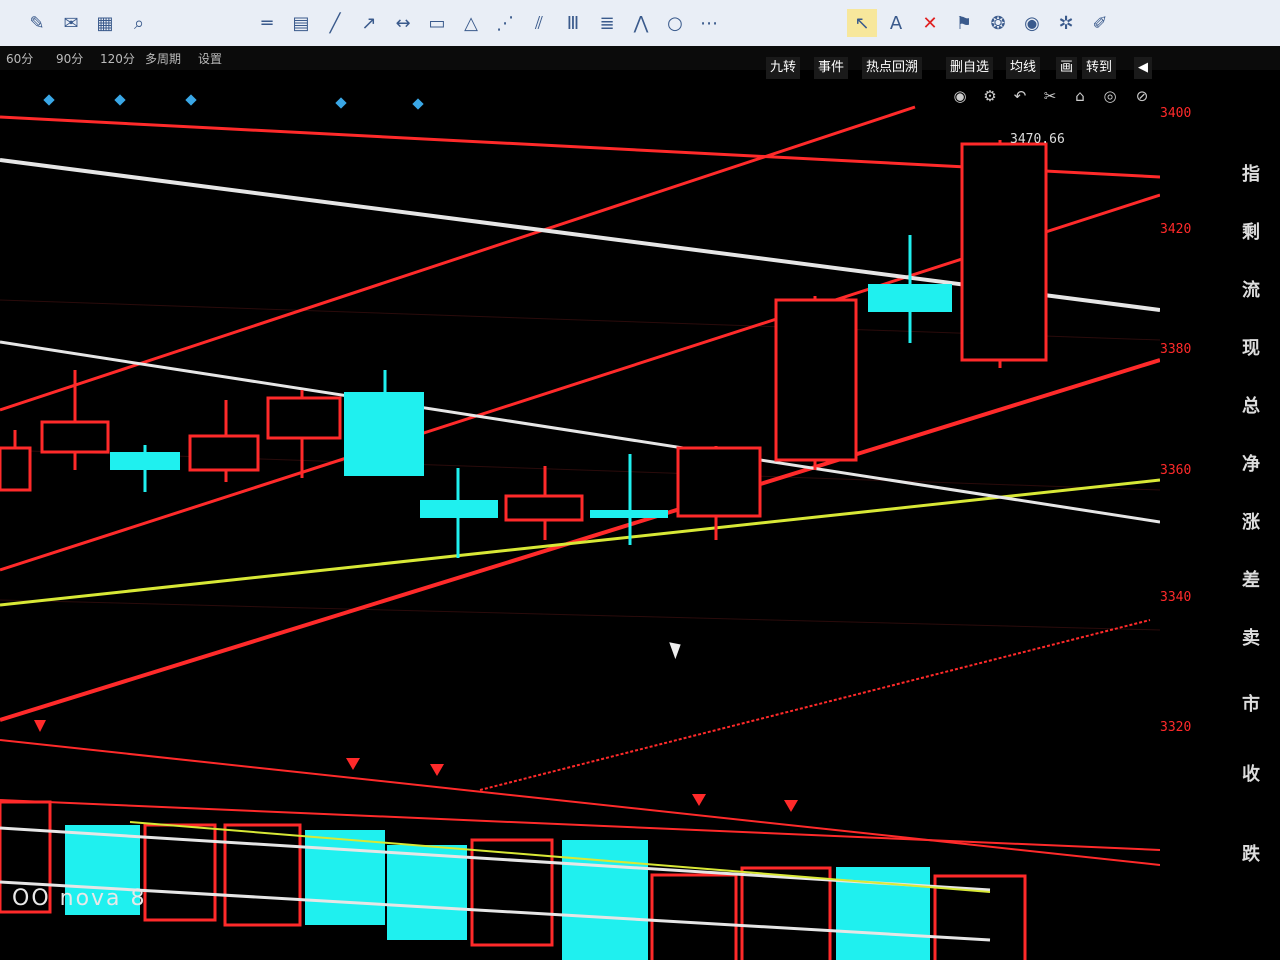 The width and height of the screenshot is (1280, 960). What do you see at coordinates (1176, 229) in the screenshot?
I see `price-label: 3420` at bounding box center [1176, 229].